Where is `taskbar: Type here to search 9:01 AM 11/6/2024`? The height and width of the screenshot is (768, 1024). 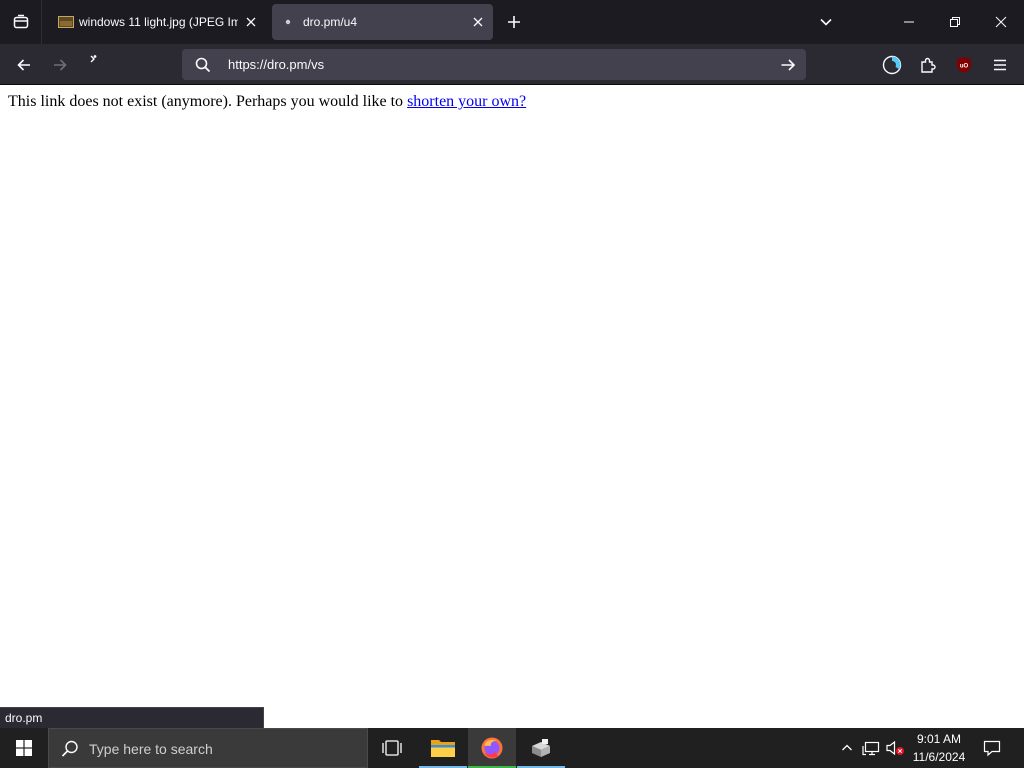
taskbar: Type here to search 9:01 AM 11/6/2024 is located at coordinates (512, 748).